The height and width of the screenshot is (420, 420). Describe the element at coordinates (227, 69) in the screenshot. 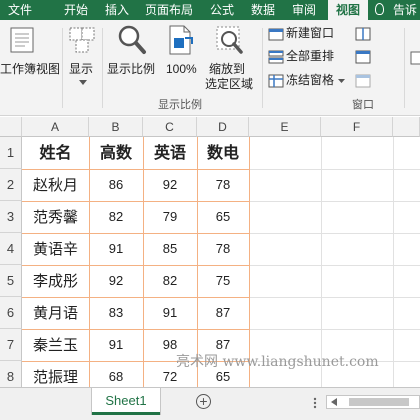

I see `zoom-to-selection-label-line1: 缩放到` at that location.